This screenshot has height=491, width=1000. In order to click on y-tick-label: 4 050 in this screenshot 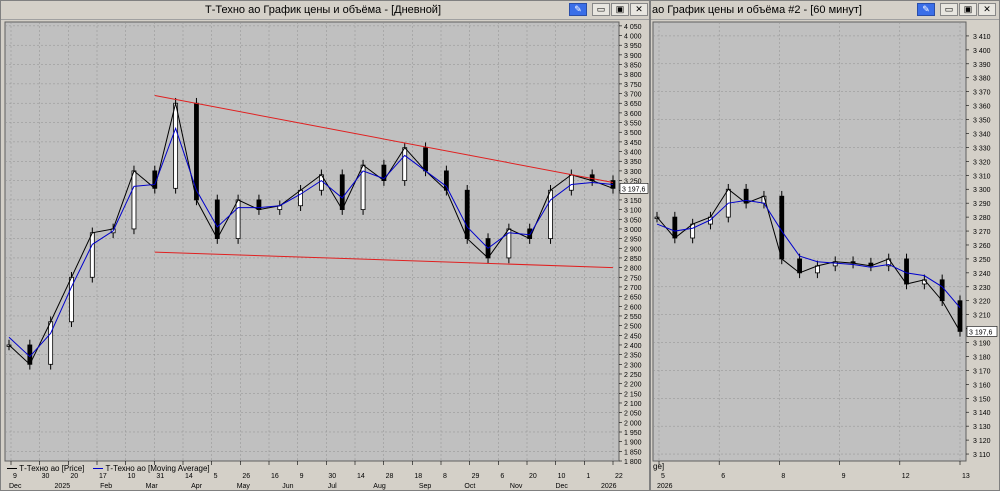, I will do `click(633, 27)`.